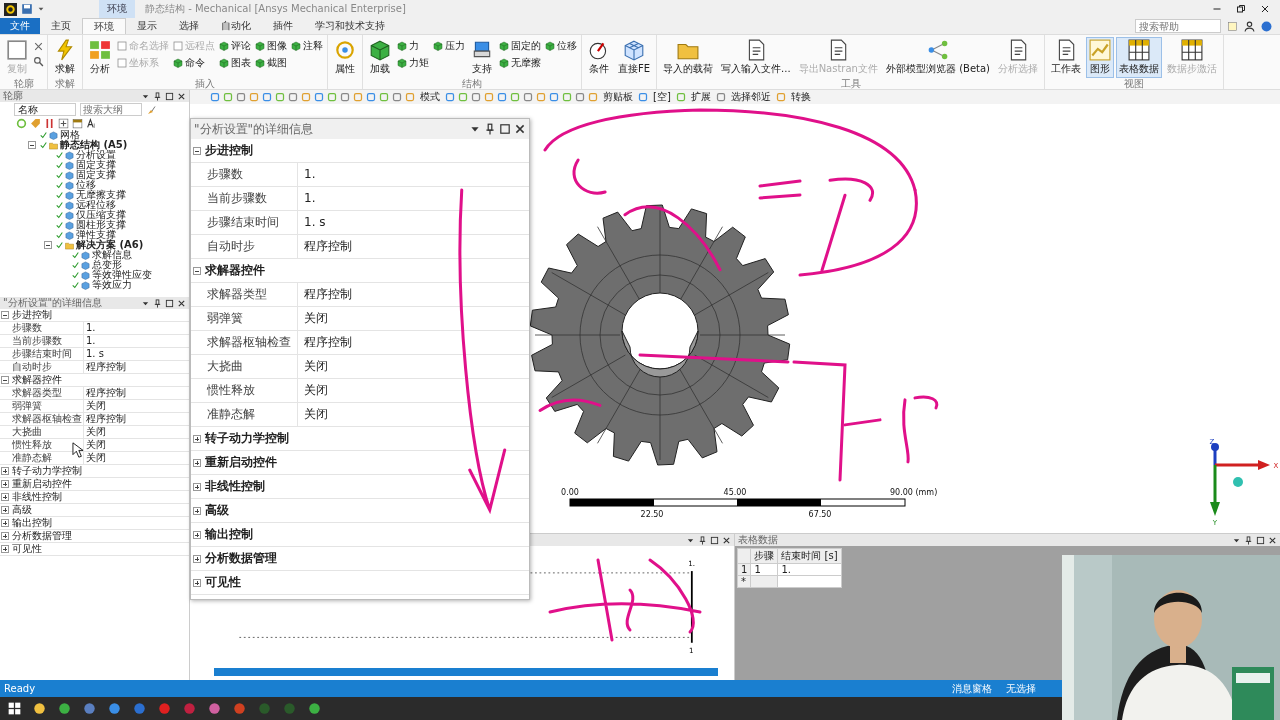 The width and height of the screenshot is (1280, 720). What do you see at coordinates (430, 97) in the screenshot?
I see `toolbar-button: 模式` at bounding box center [430, 97].